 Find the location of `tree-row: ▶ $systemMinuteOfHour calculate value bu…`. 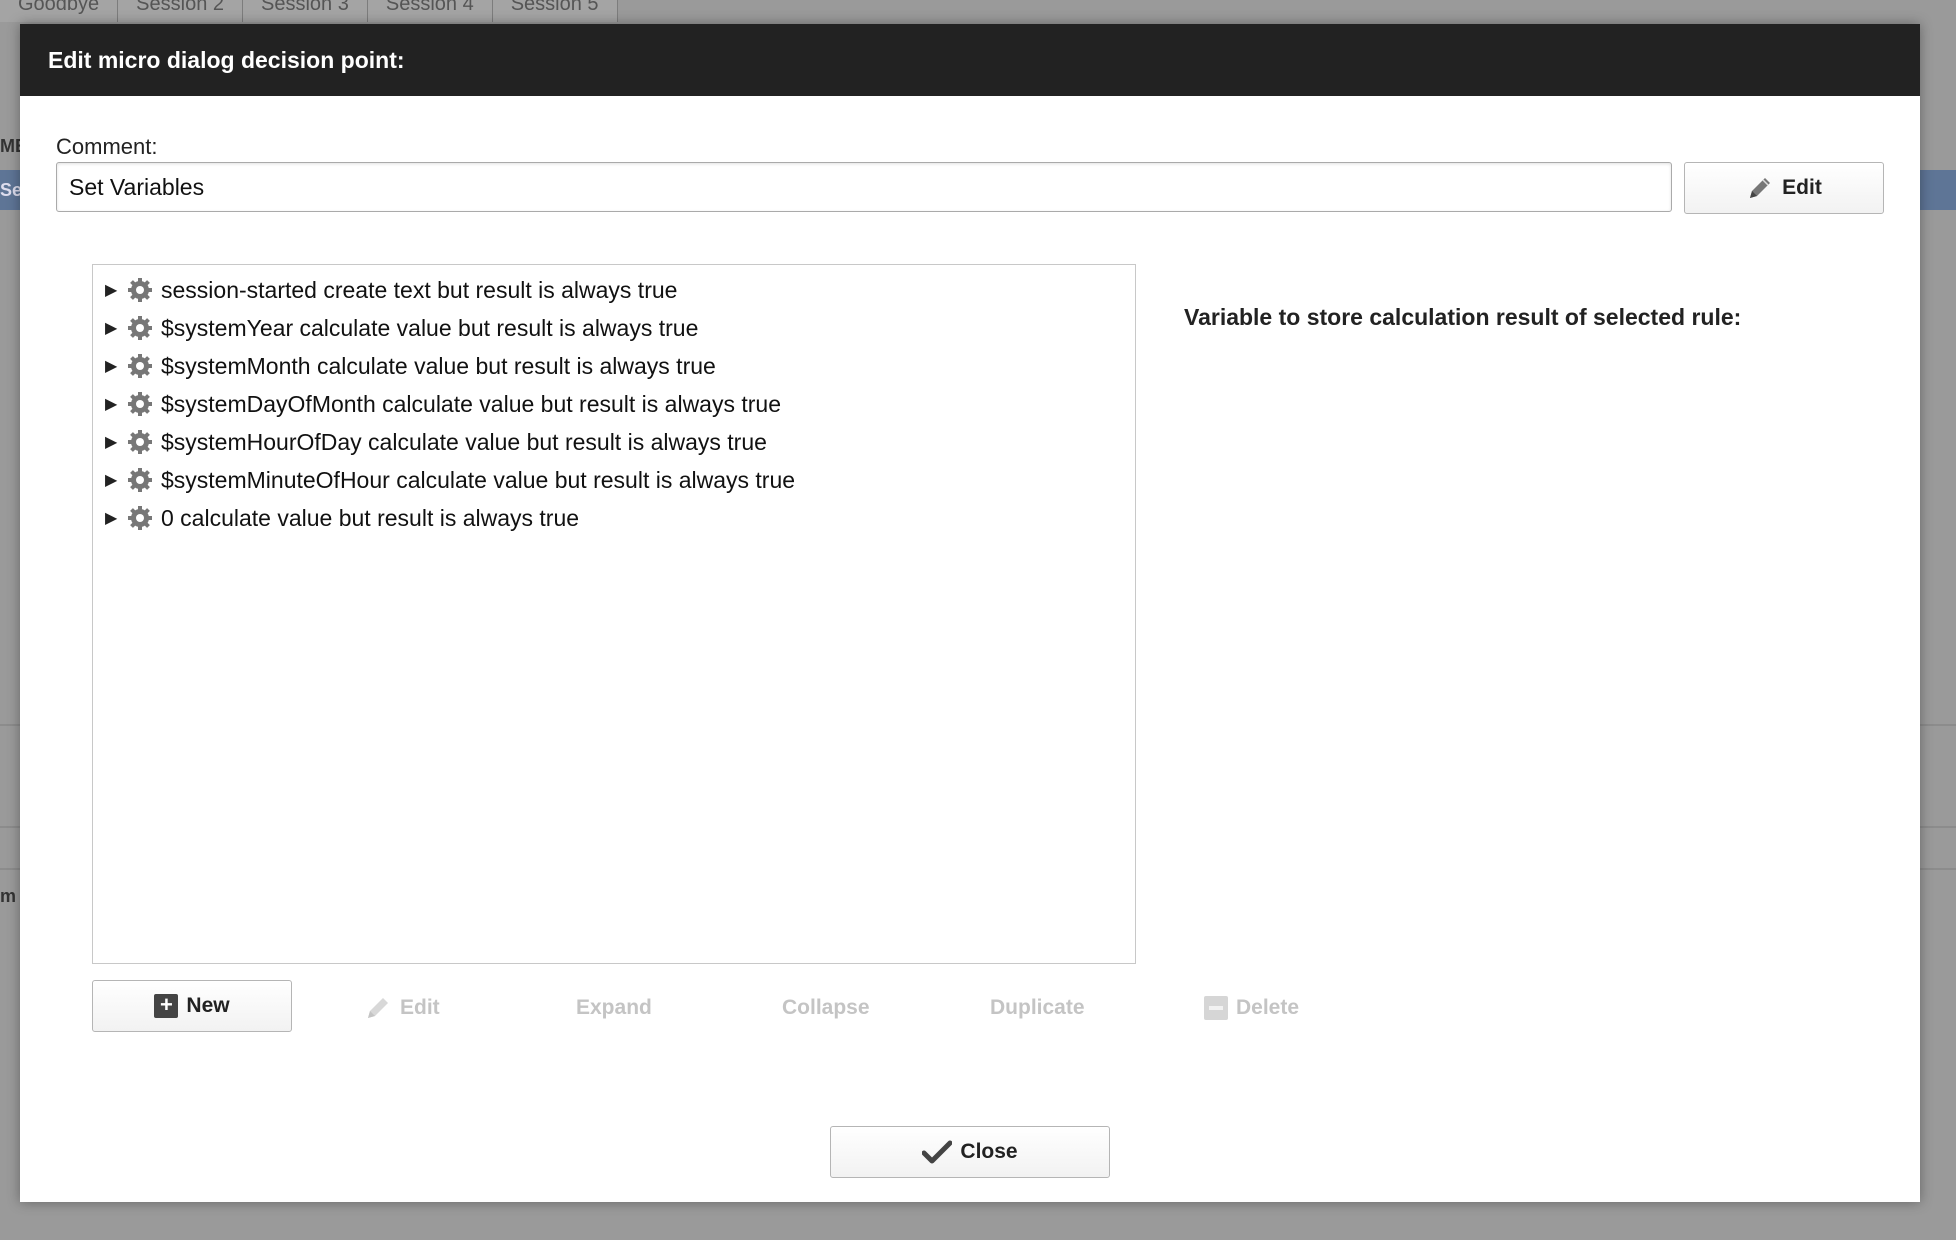

tree-row: ▶ $systemMinuteOfHour calculate value bu… is located at coordinates (614, 480).